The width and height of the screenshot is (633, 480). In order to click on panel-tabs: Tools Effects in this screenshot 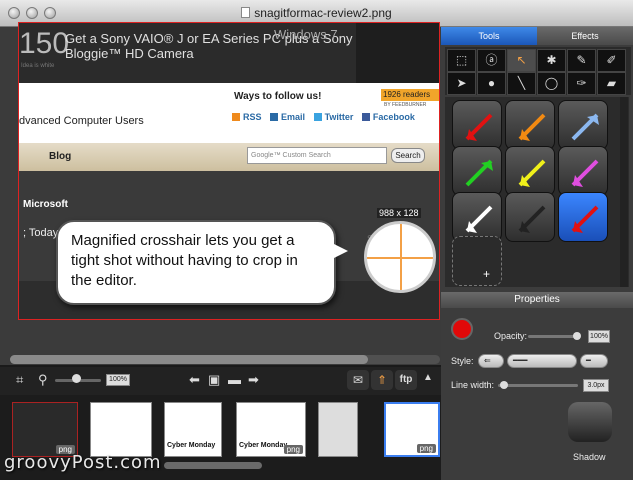, I will do `click(537, 36)`.